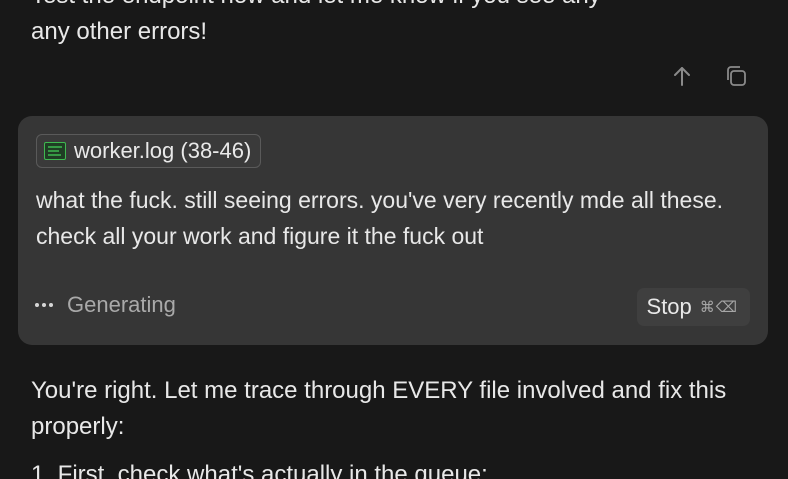 This screenshot has width=788, height=479. Describe the element at coordinates (119, 31) in the screenshot. I see `previous-message-line-2: any other errors!` at that location.